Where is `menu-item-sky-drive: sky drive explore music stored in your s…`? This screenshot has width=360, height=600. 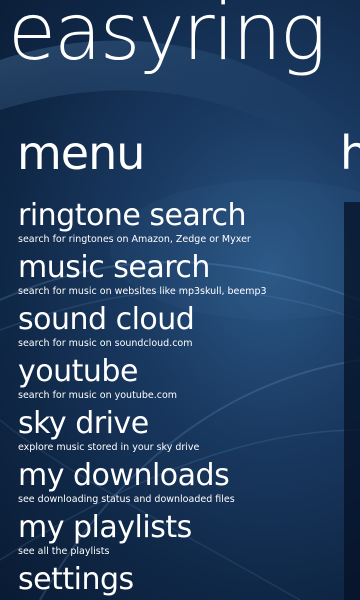 menu-item-sky-drive: sky drive explore music stored in your s… is located at coordinates (183, 434).